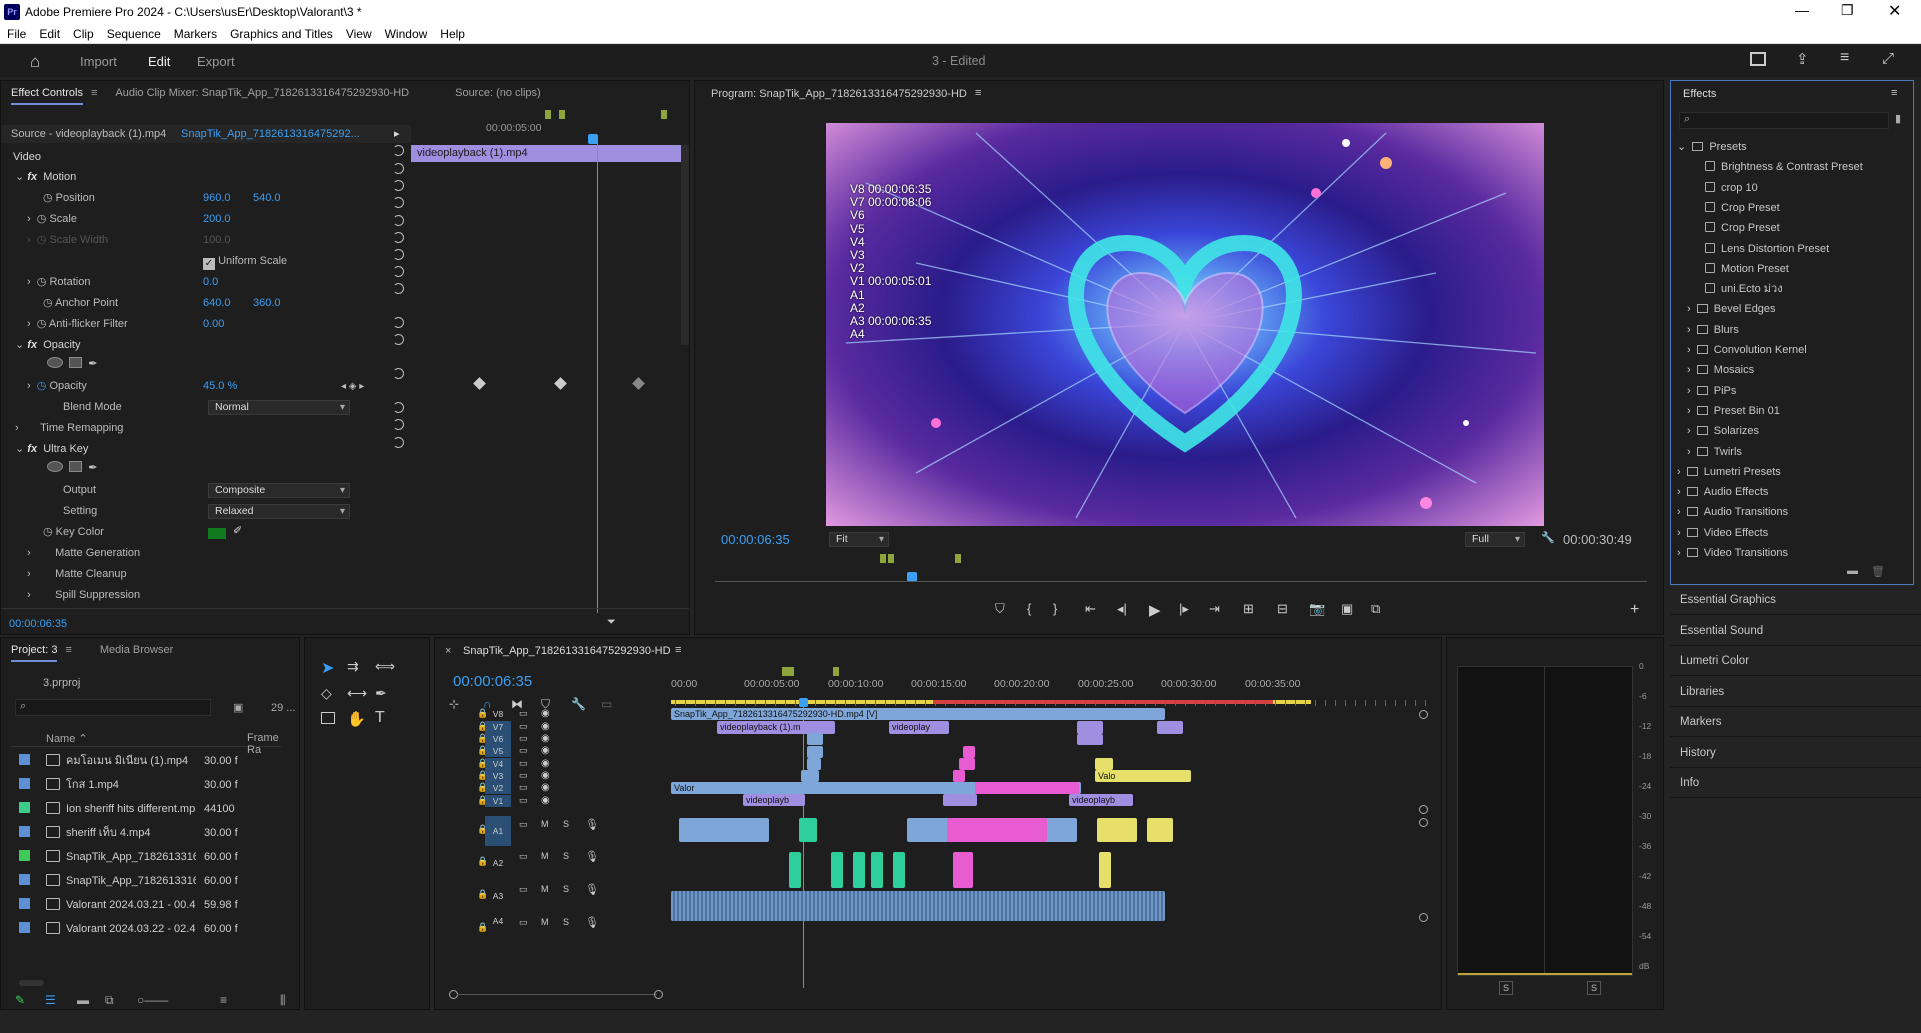 This screenshot has height=1033, width=1921. What do you see at coordinates (978, 93) in the screenshot?
I see `program-menu-icon: ≡` at bounding box center [978, 93].